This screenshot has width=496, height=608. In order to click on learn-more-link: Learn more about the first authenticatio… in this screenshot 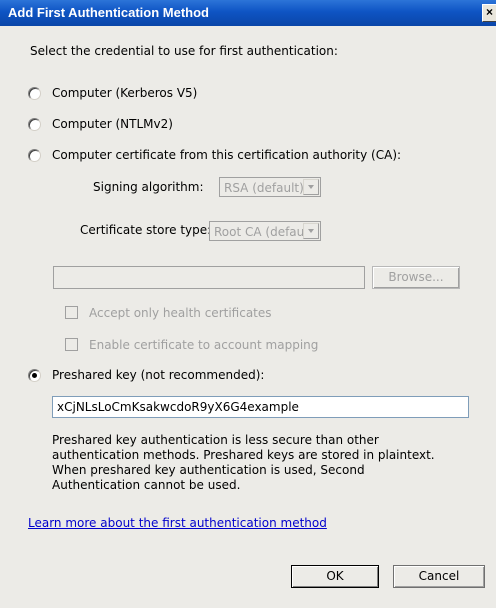, I will do `click(177, 523)`.